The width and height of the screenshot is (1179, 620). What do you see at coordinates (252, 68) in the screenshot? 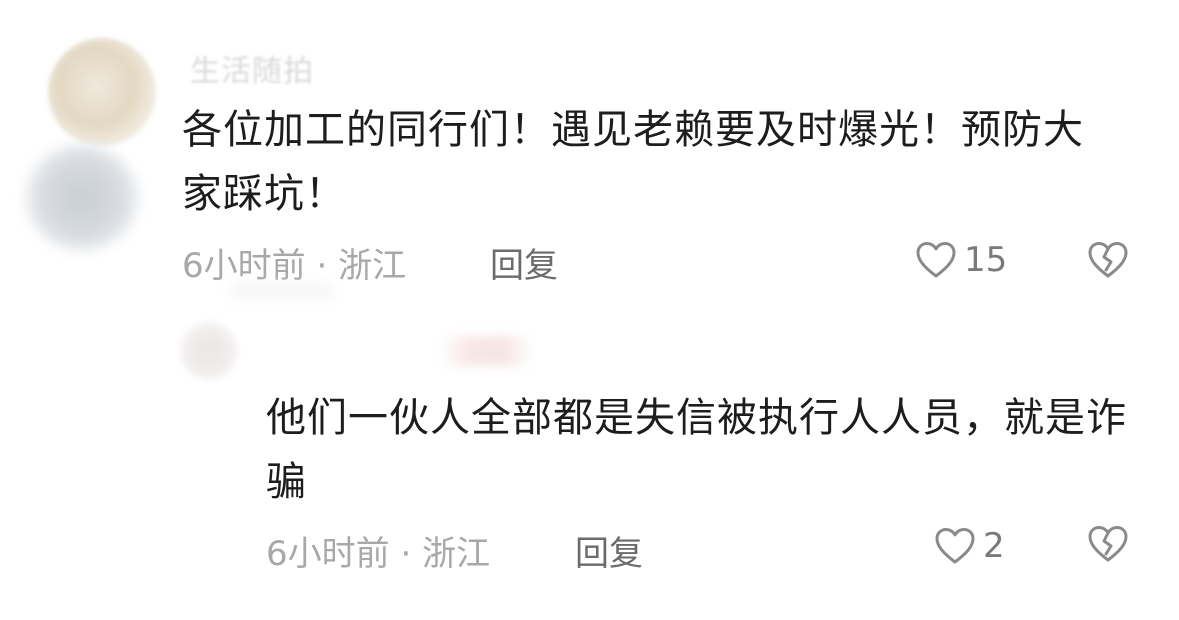
I see `comment-username: 生活随拍` at bounding box center [252, 68].